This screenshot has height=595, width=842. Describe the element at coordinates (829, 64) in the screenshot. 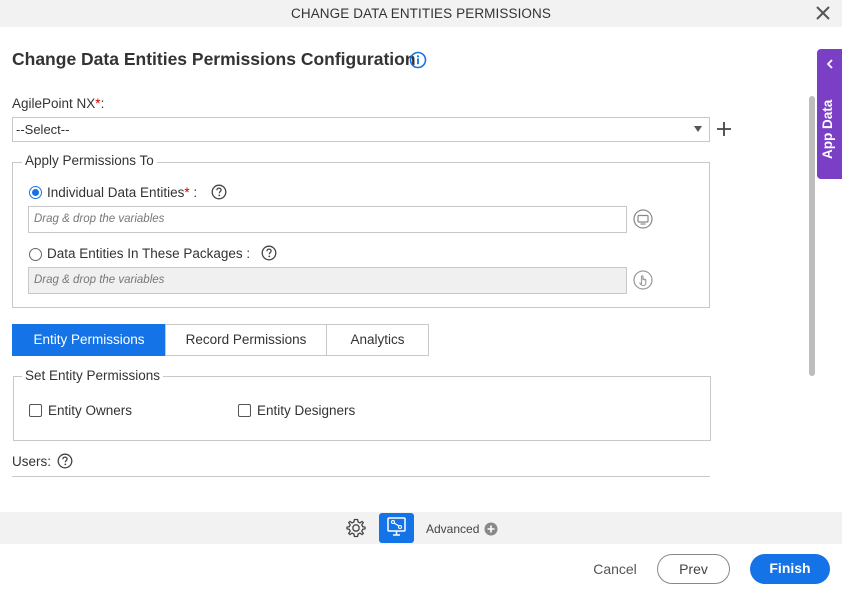

I see `chevron-left-icon` at that location.